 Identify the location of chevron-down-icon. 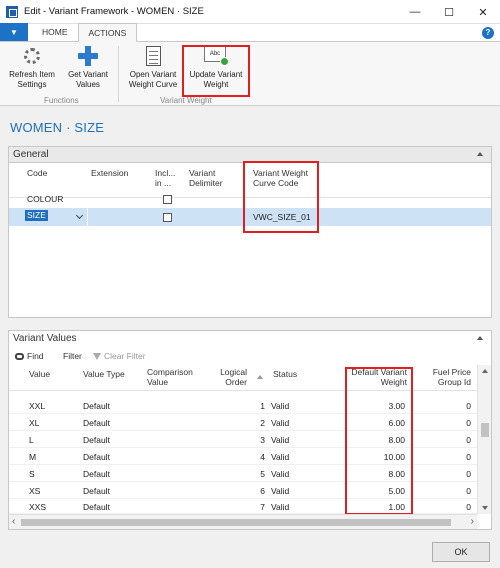
(79, 215).